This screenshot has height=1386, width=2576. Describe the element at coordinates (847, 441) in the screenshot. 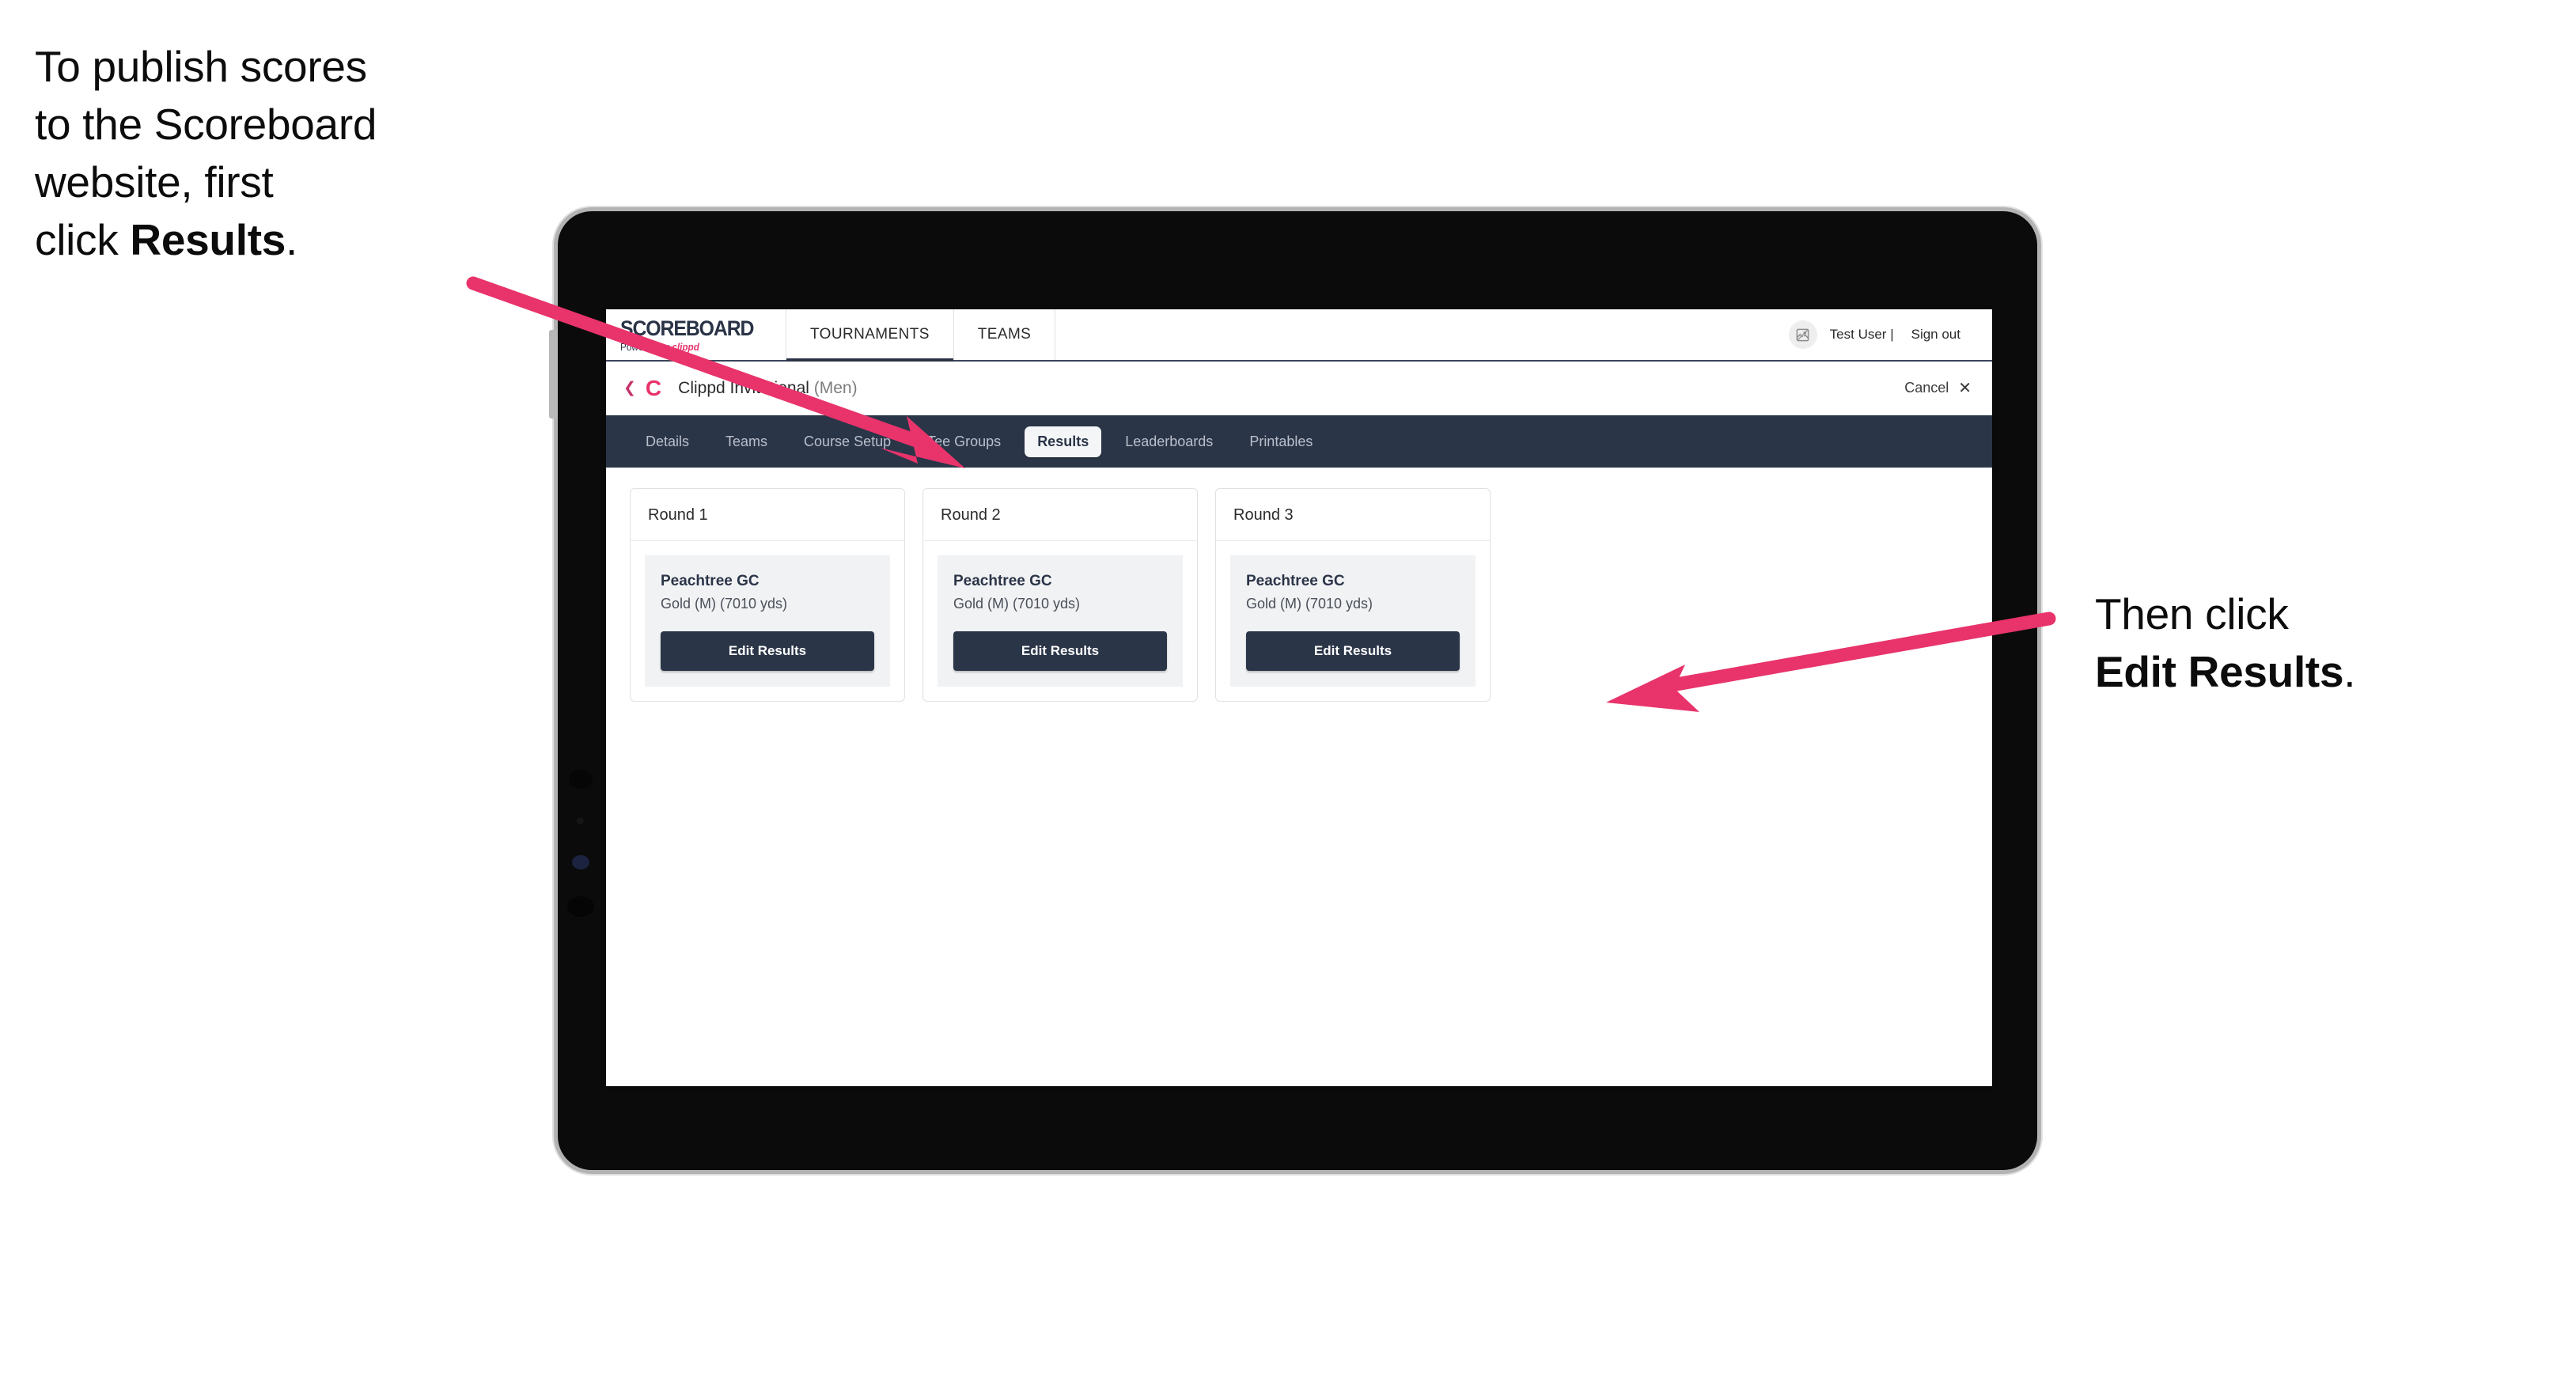

I see `tab-course-setup: Course Setup` at that location.